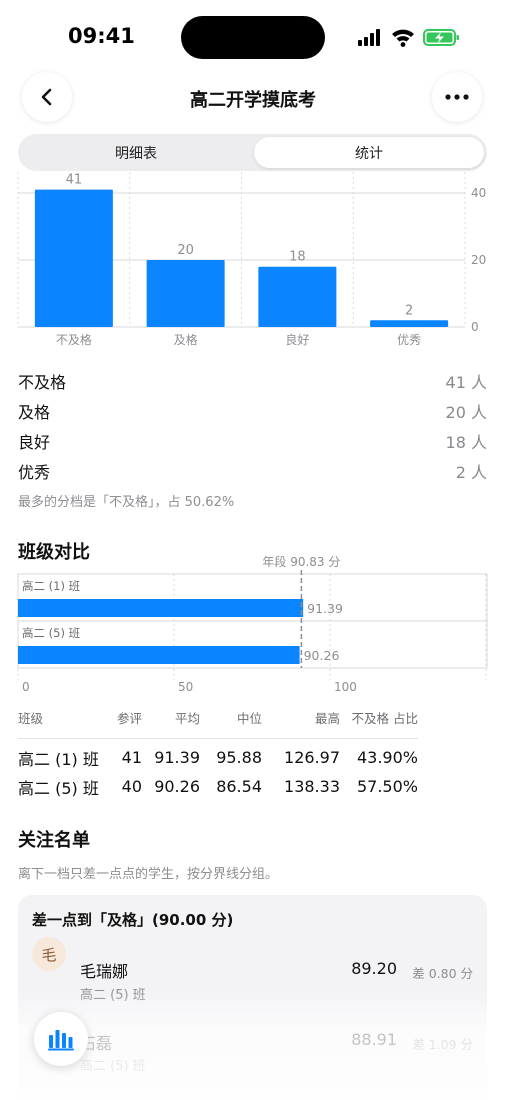 The width and height of the screenshot is (506, 1100). I want to click on data-label: 90.26, so click(322, 655).